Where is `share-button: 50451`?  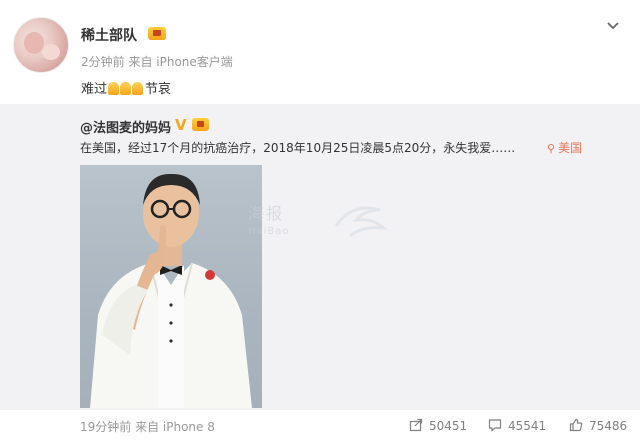
share-button: 50451 is located at coordinates (438, 425).